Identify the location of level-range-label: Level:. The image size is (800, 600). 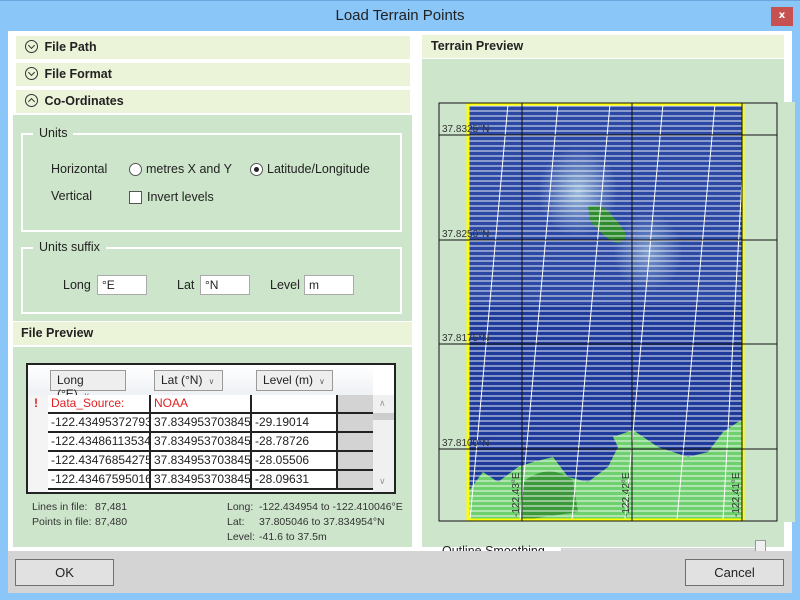
(241, 537).